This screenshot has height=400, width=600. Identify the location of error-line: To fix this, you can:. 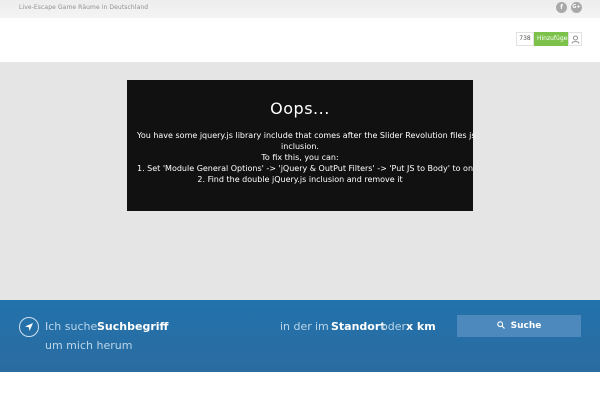
(300, 157).